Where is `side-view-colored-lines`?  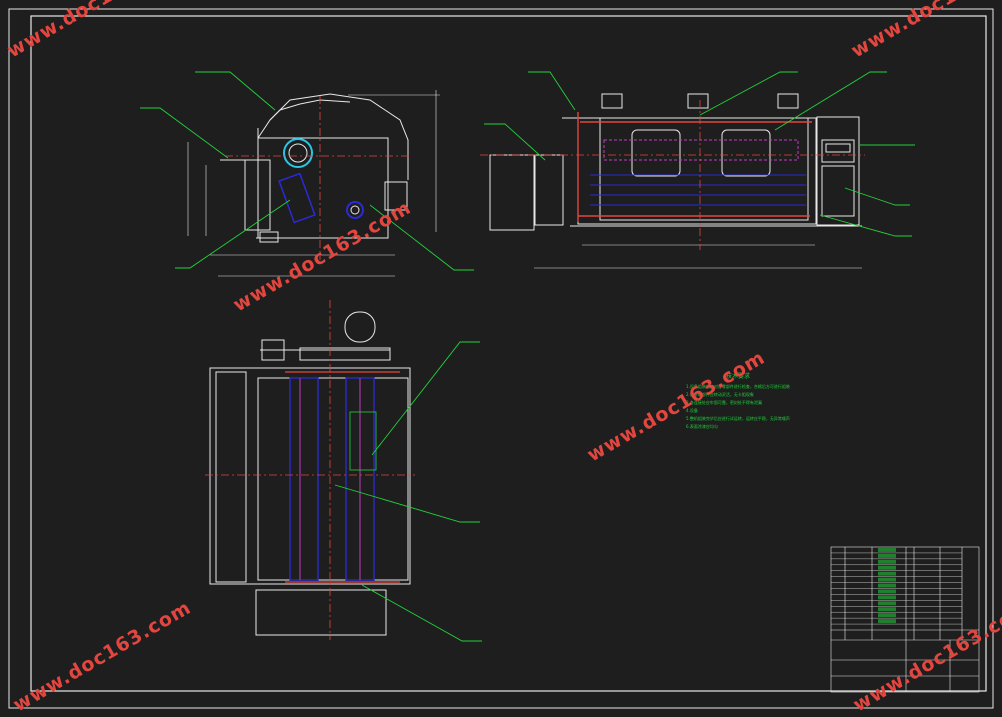
side-view-colored-lines is located at coordinates (672, 175).